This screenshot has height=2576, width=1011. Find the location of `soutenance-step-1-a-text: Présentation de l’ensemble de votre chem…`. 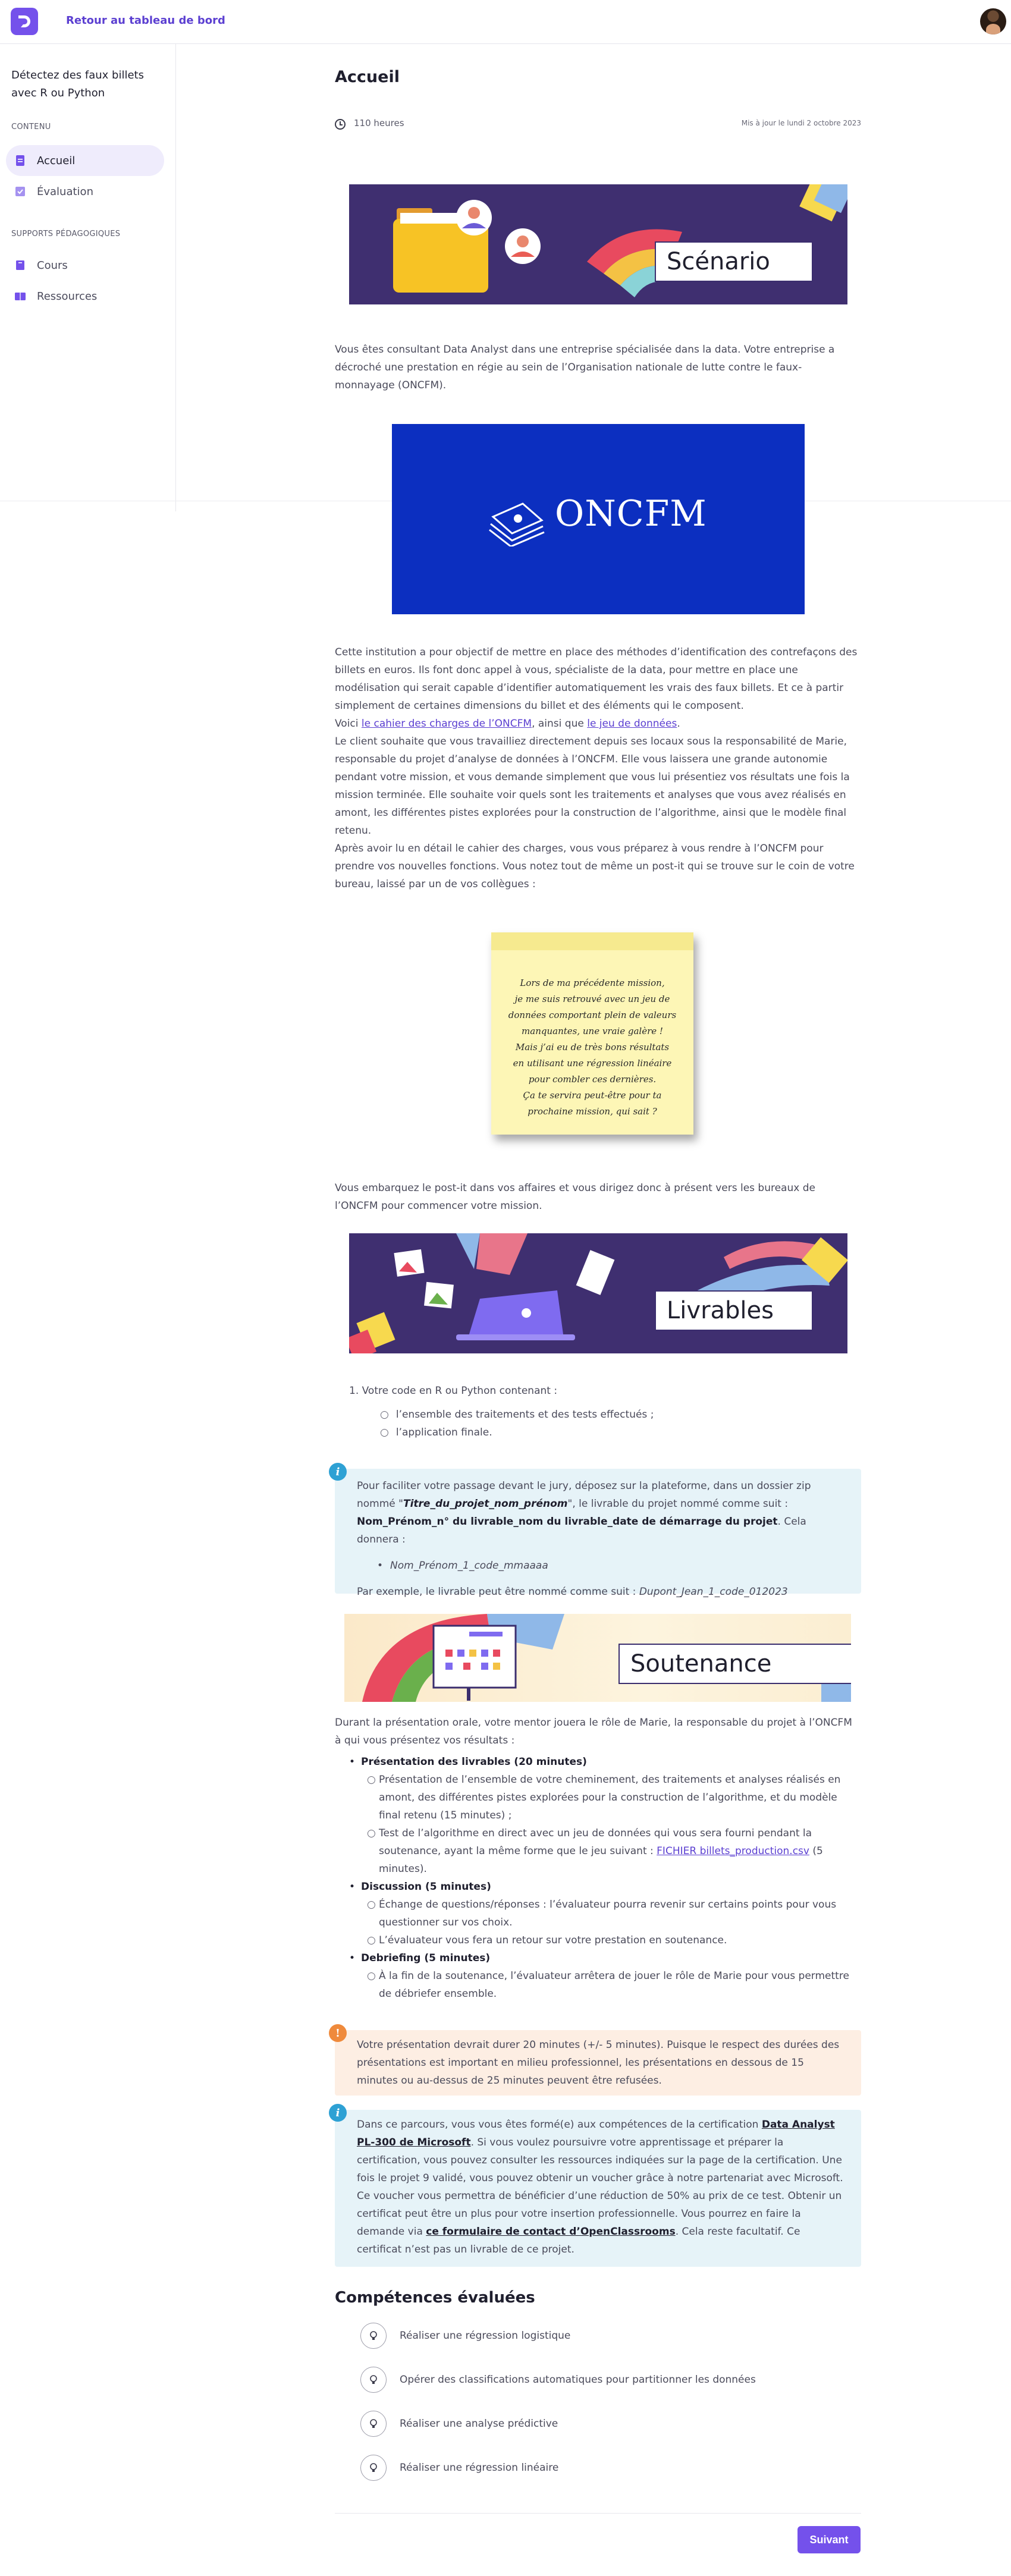

soutenance-step-1-a-text: Présentation de l’ensemble de votre chem… is located at coordinates (610, 1797).